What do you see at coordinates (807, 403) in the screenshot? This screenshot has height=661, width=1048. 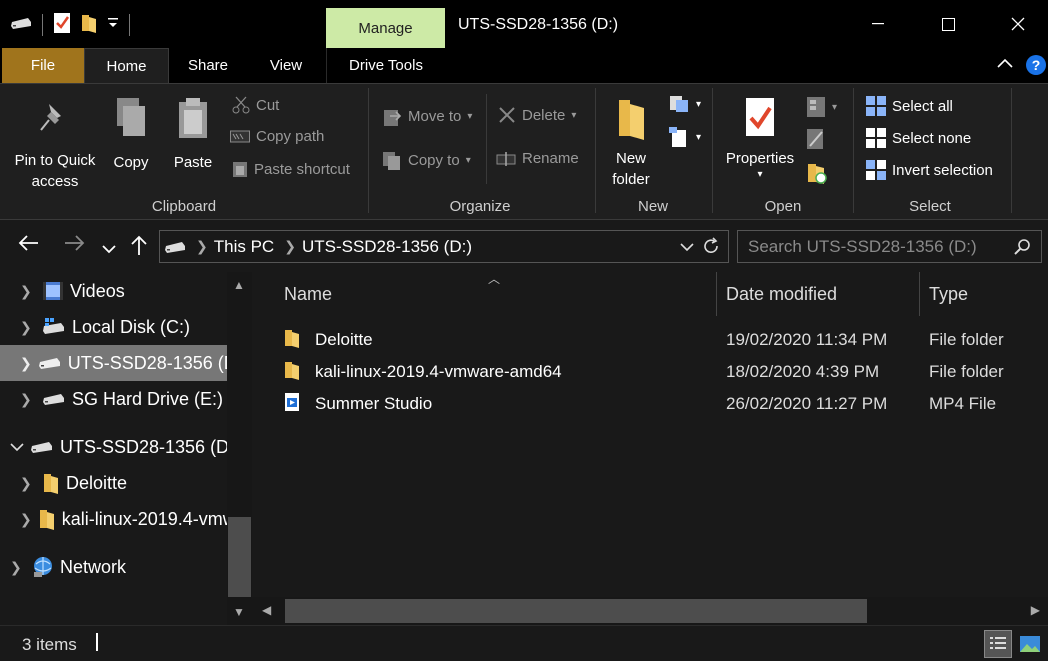 I see `file-date: 26/02/2020 11:27 PM` at bounding box center [807, 403].